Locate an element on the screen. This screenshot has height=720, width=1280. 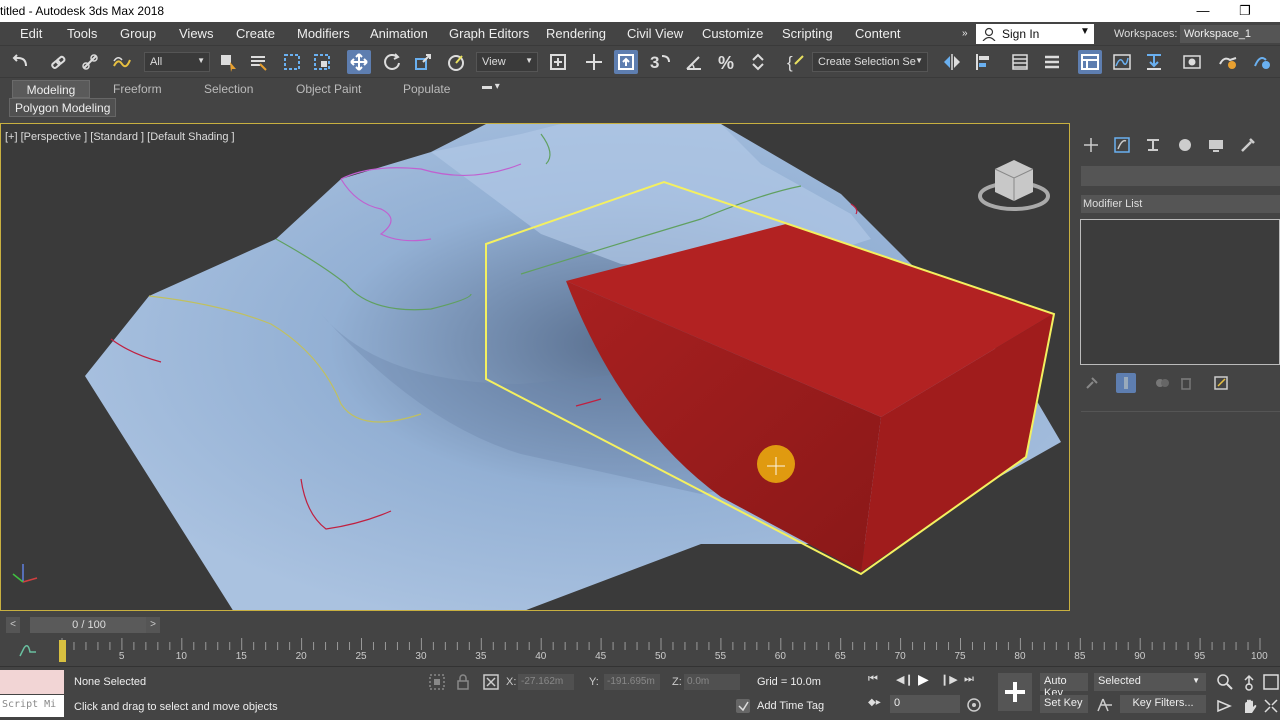
configure-modifier-sets-icon is located at coordinates (1221, 383).